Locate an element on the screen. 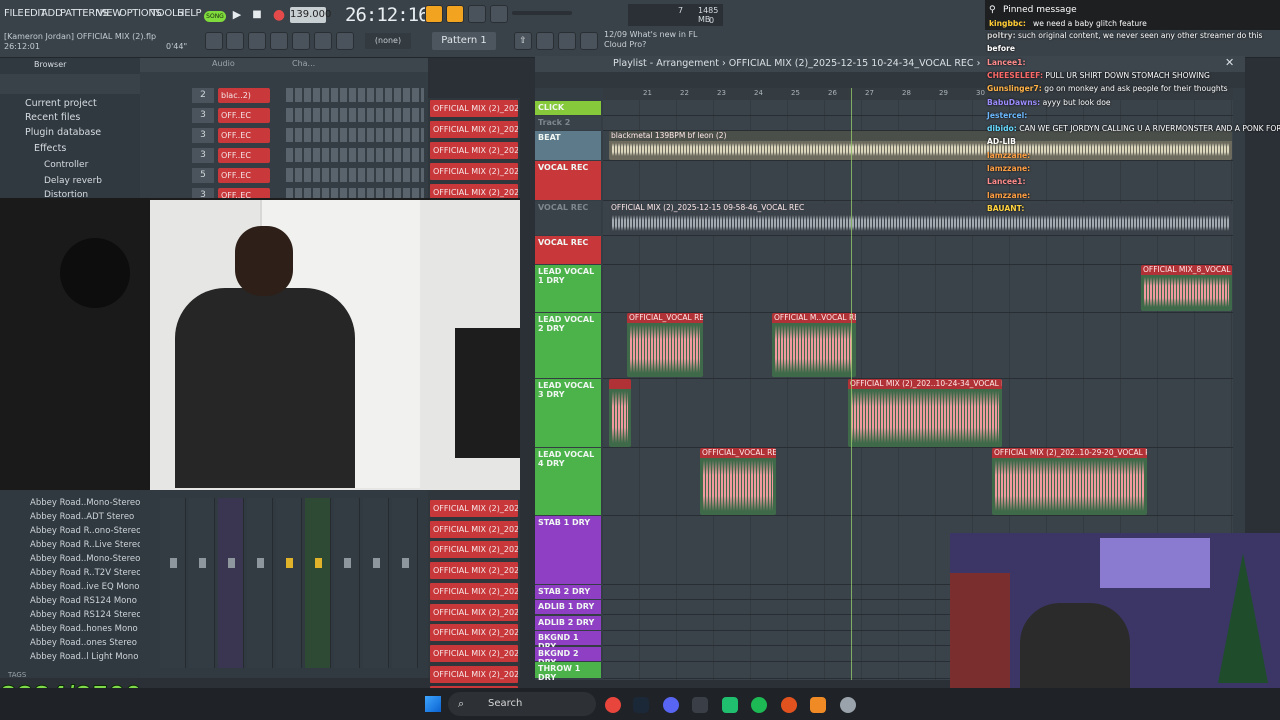 Image resolution: width=1280 pixels, height=720 pixels. stop-icon: ■ is located at coordinates (257, 15).